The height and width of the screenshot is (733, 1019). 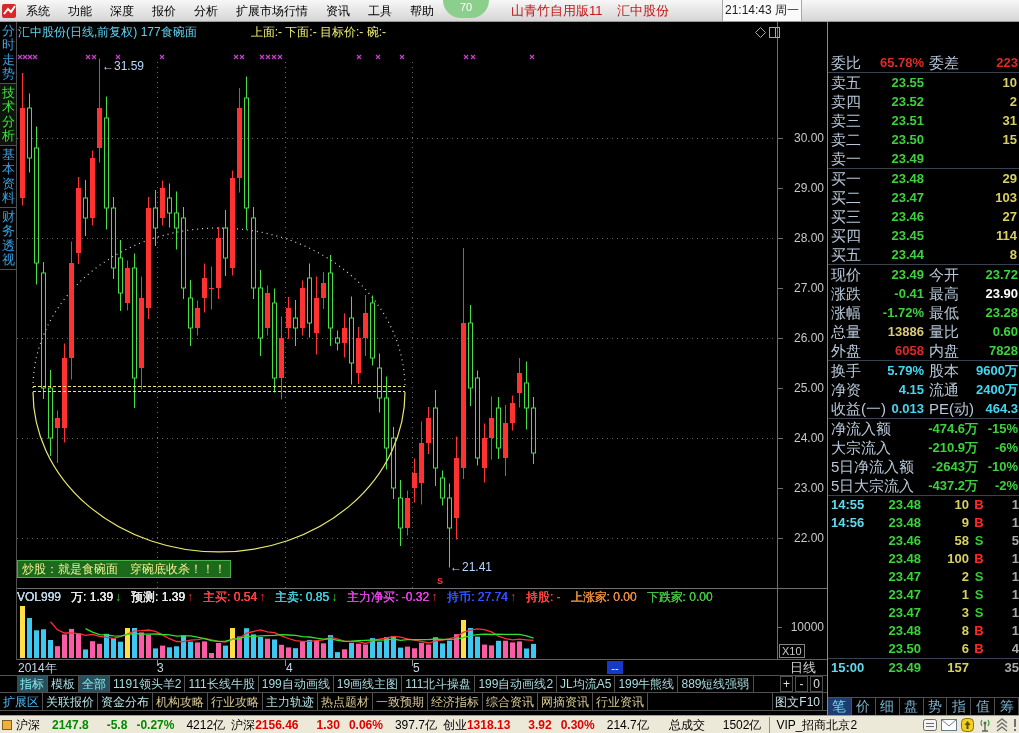 What do you see at coordinates (807, 627) in the screenshot?
I see `volume-axis-label: 10000` at bounding box center [807, 627].